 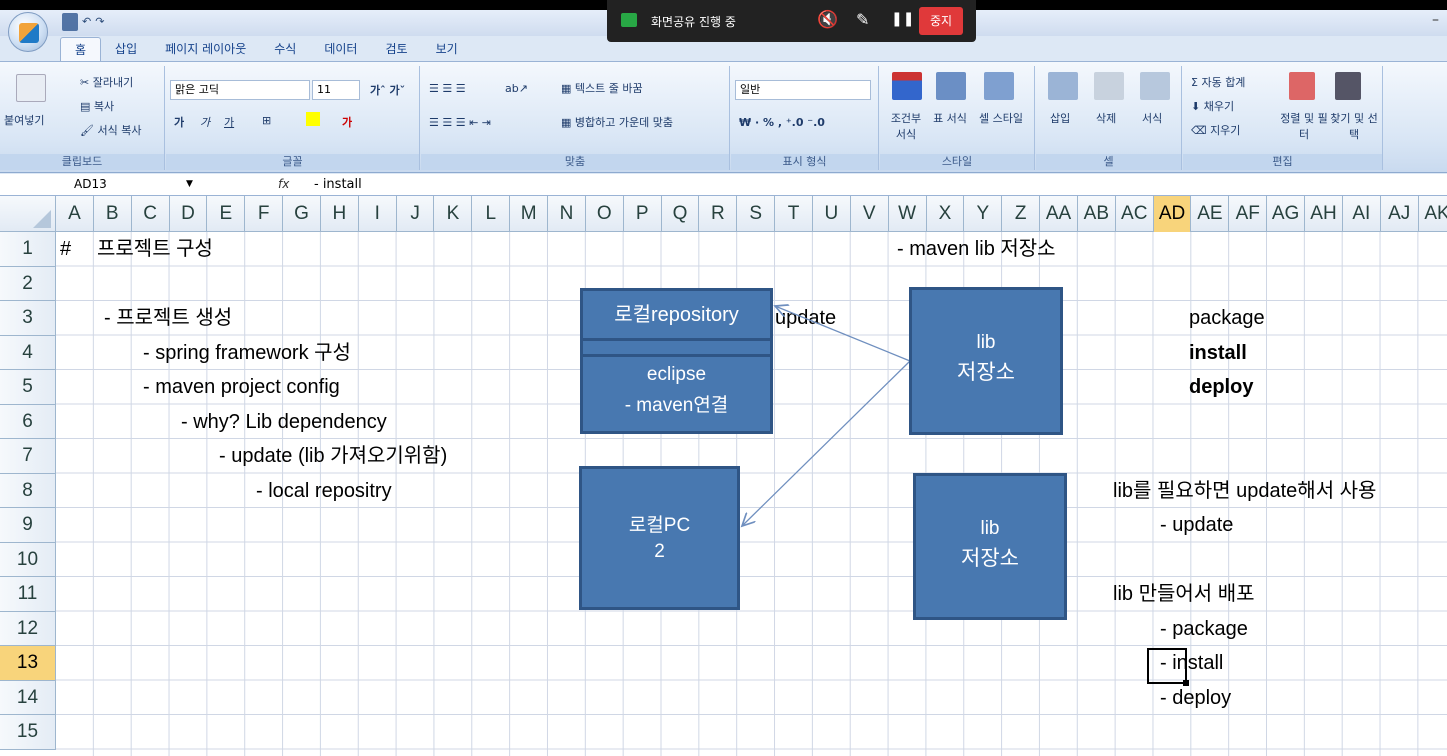 I want to click on underline-icon: 가, so click(x=229, y=122).